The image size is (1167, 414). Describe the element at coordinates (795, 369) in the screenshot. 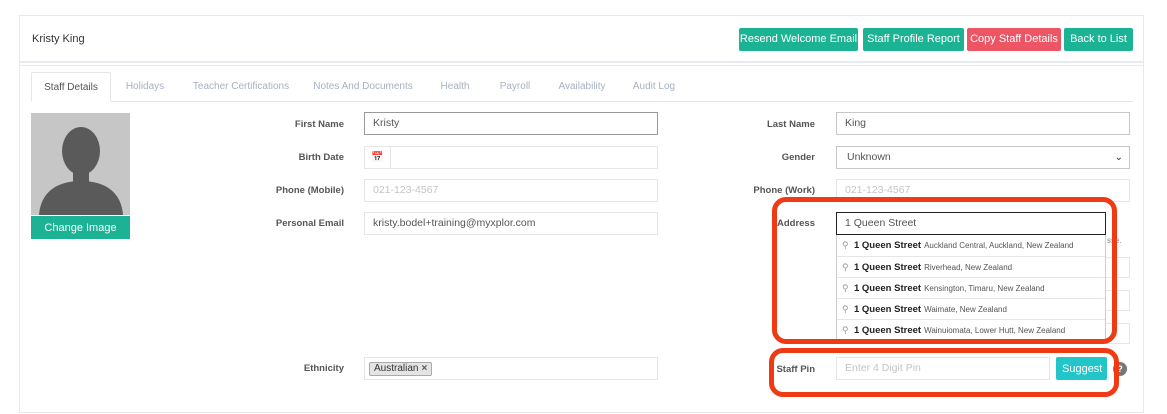

I see `staff-pin-label: Staff Pin` at that location.